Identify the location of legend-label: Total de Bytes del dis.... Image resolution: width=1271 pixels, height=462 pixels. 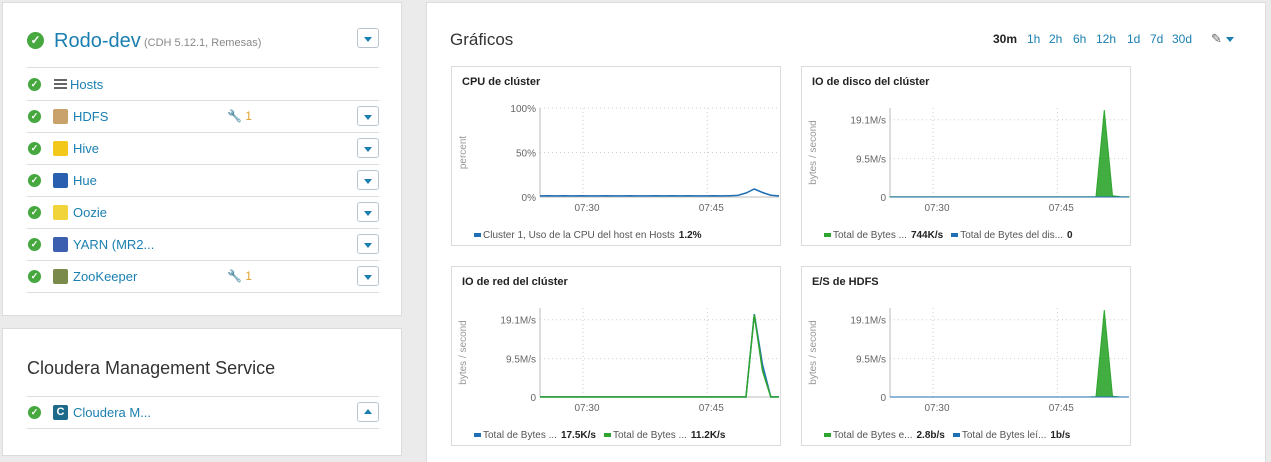
(1012, 235).